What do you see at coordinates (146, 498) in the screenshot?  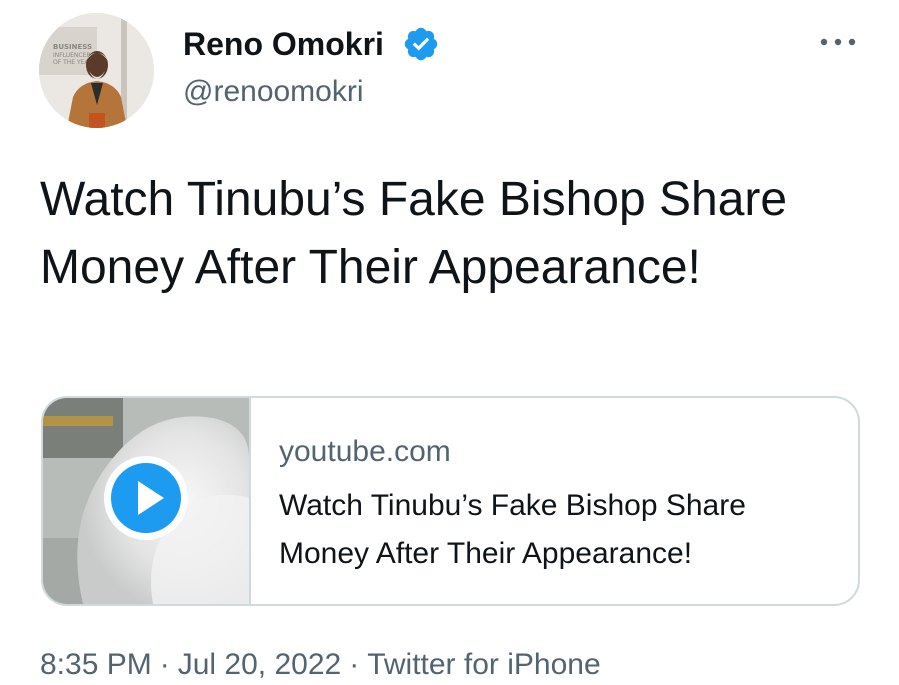 I see `play-circle-icon` at bounding box center [146, 498].